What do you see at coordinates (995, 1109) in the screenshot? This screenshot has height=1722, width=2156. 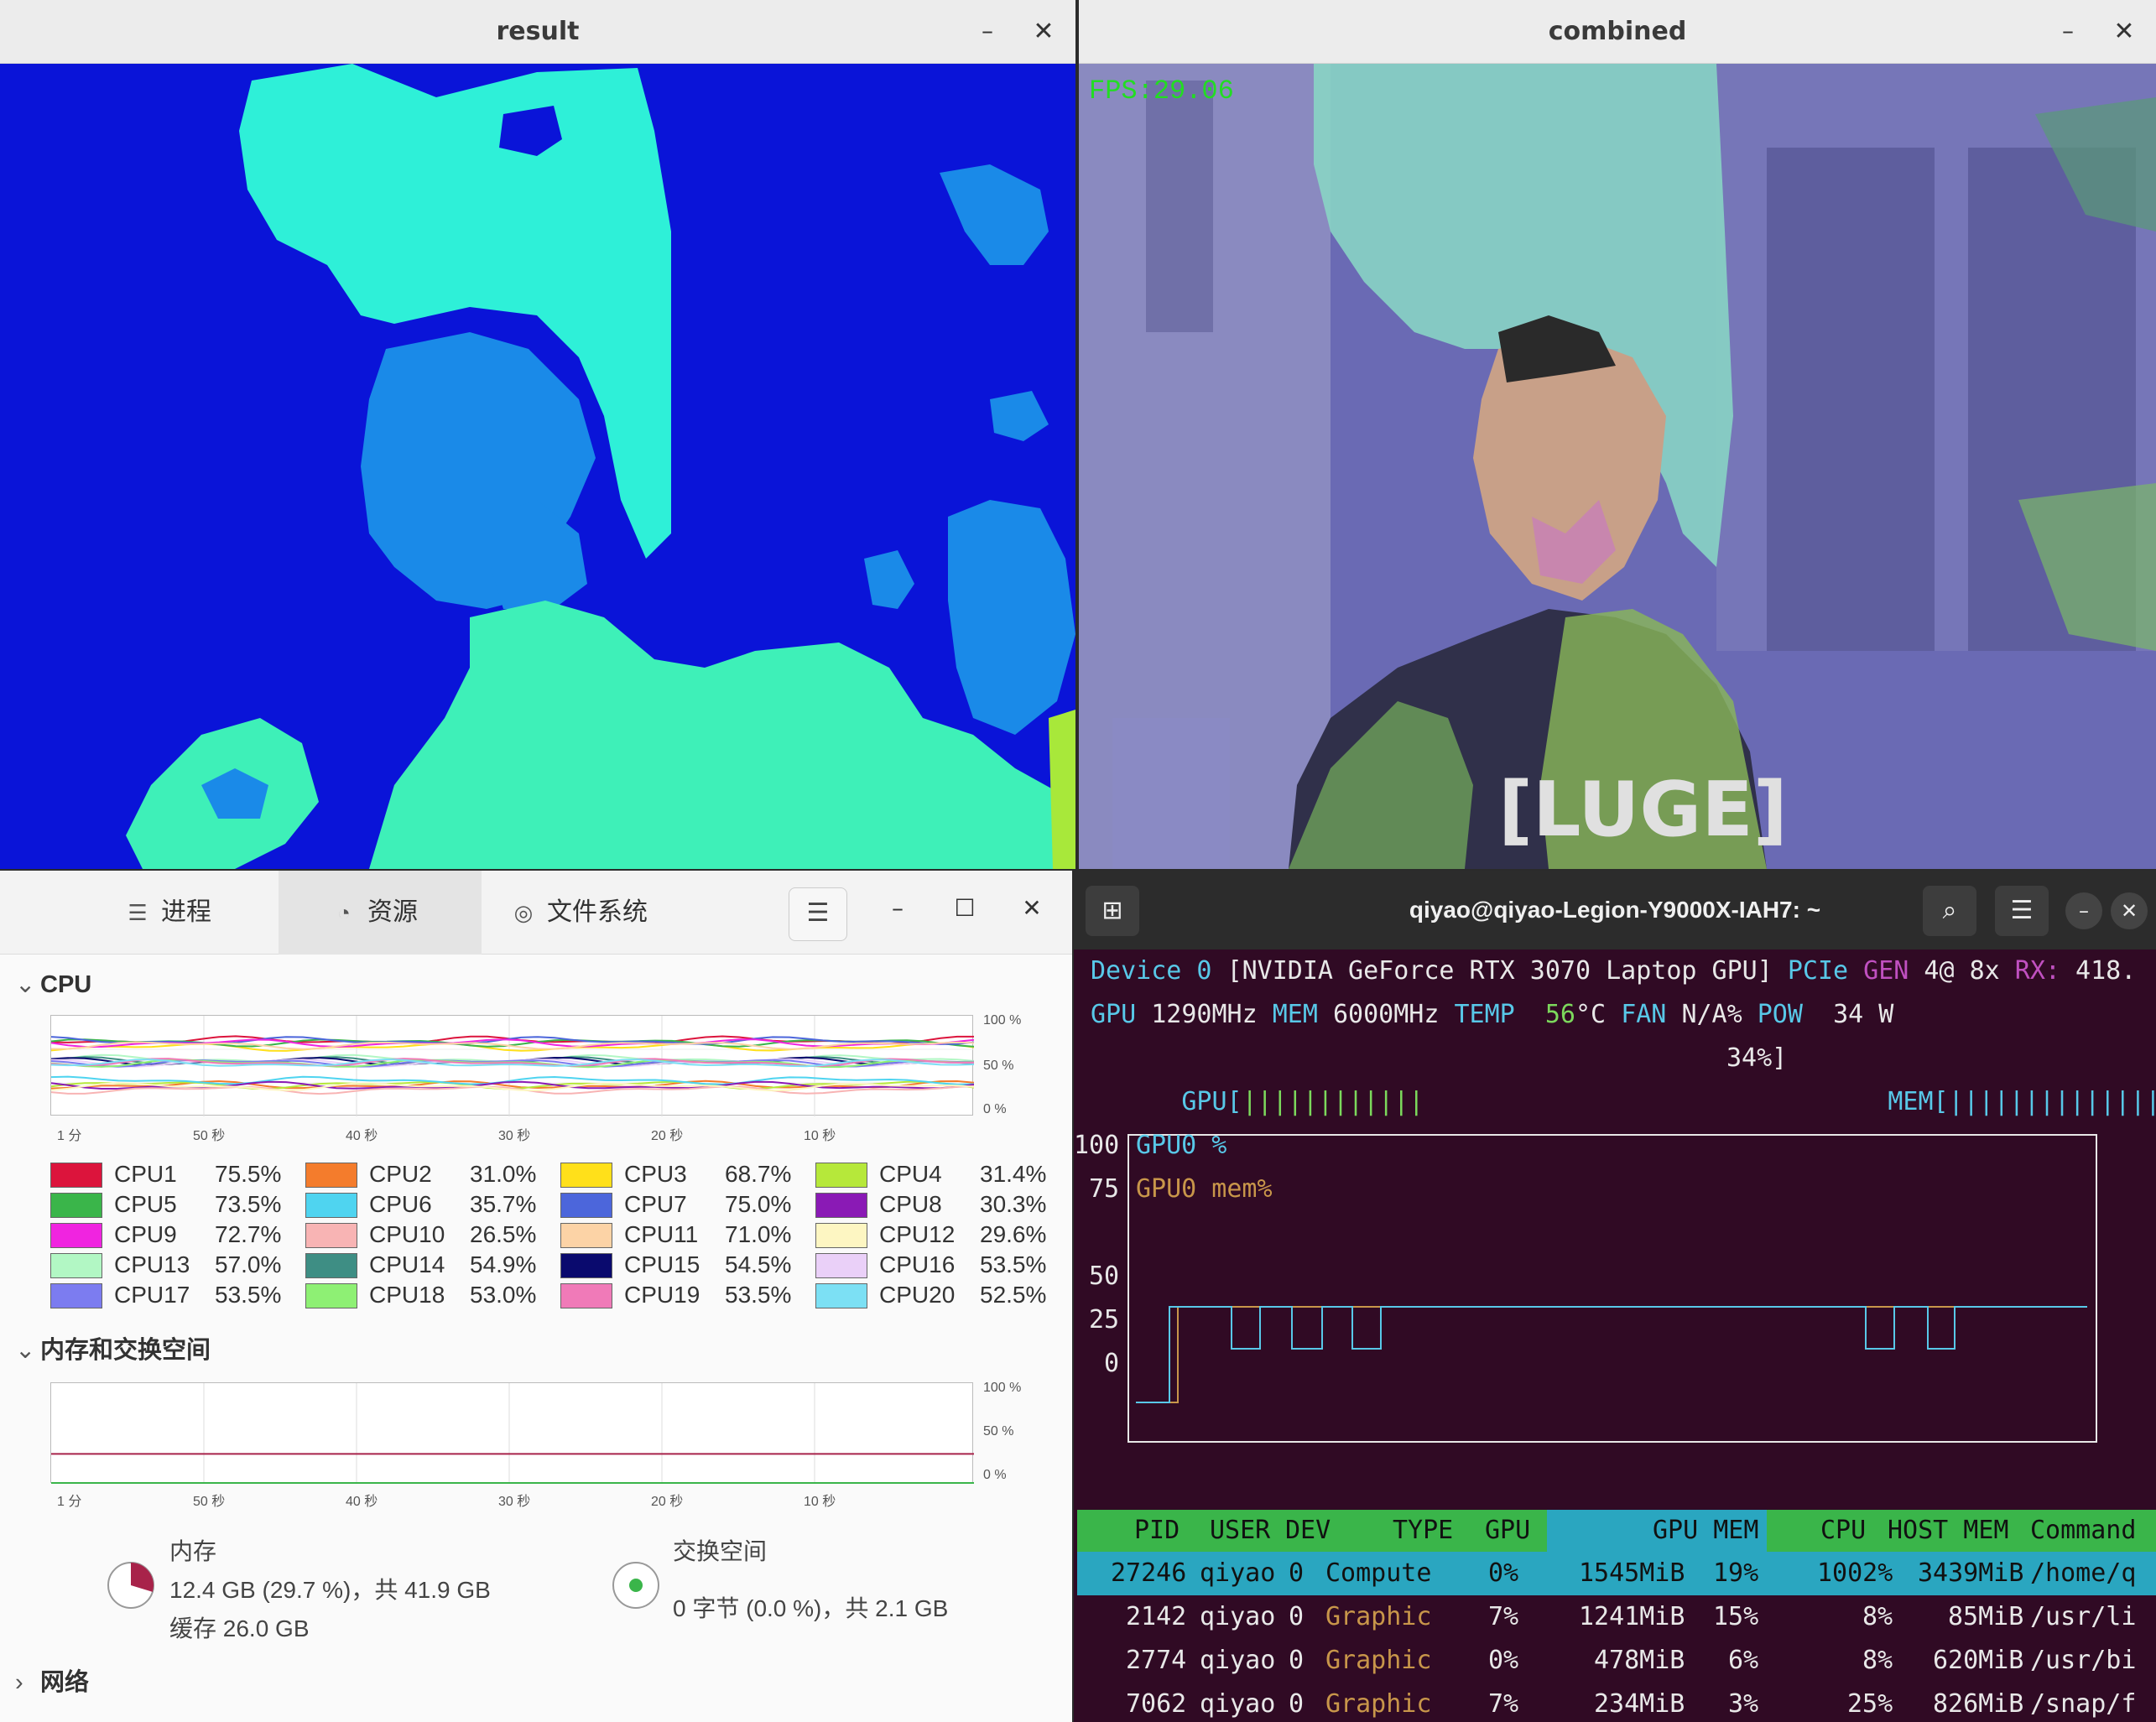 I see `cpu-y-label-0: 0 %` at bounding box center [995, 1109].